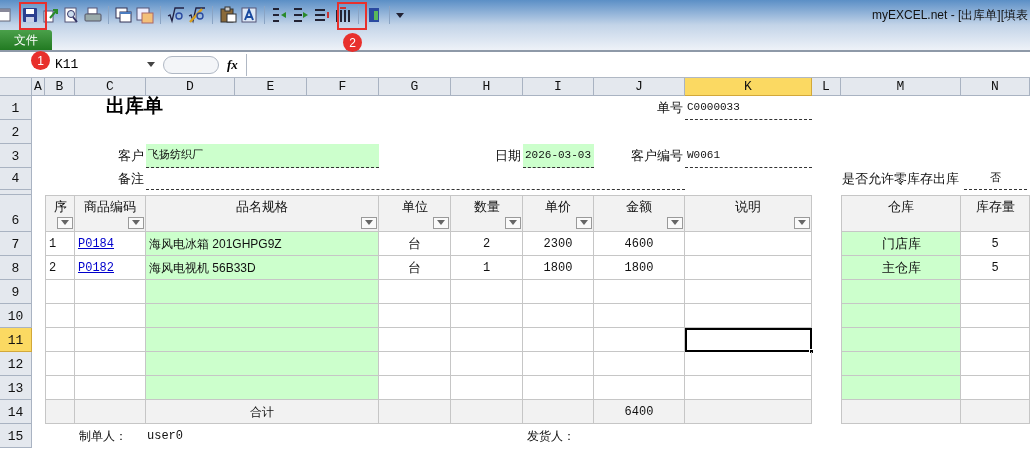 The height and width of the screenshot is (455, 1030). What do you see at coordinates (995, 207) in the screenshot?
I see `column-header: 库存量` at bounding box center [995, 207].